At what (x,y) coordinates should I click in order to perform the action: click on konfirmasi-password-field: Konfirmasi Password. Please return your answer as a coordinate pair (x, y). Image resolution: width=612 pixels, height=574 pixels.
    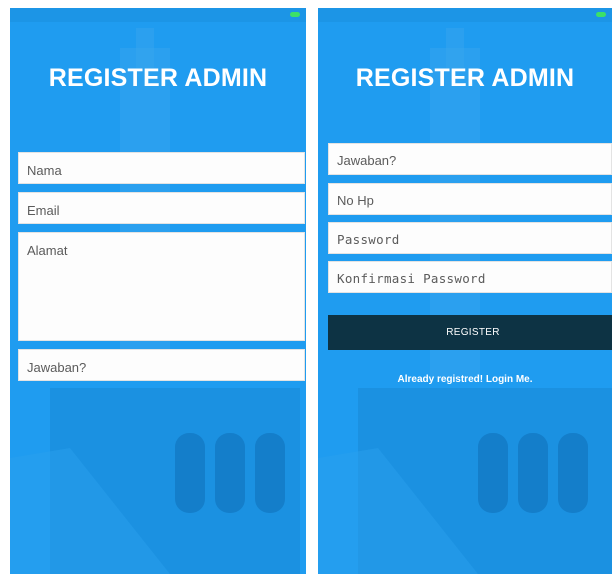
    Looking at the image, I should click on (470, 277).